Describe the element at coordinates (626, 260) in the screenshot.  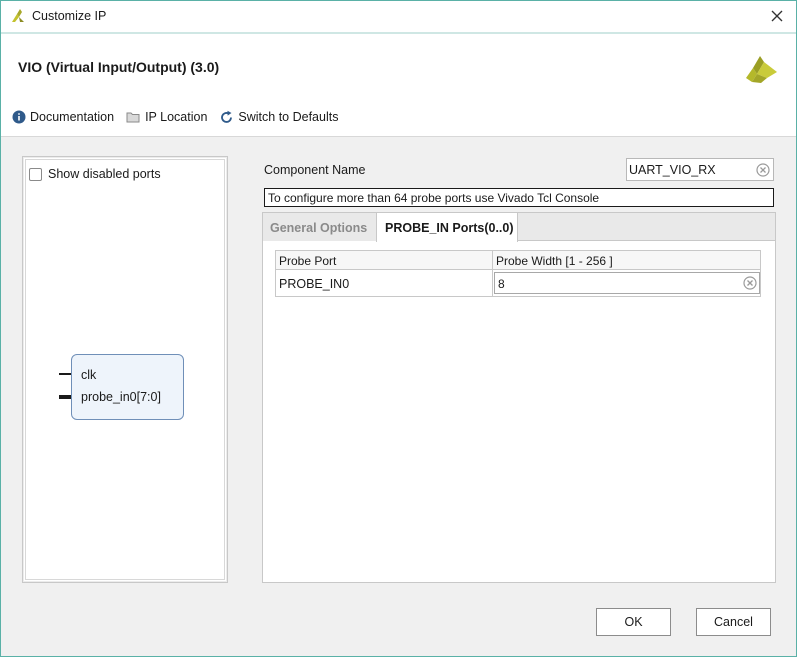
I see `column-header-probe-width: Probe Width [1 - 256 ]` at that location.